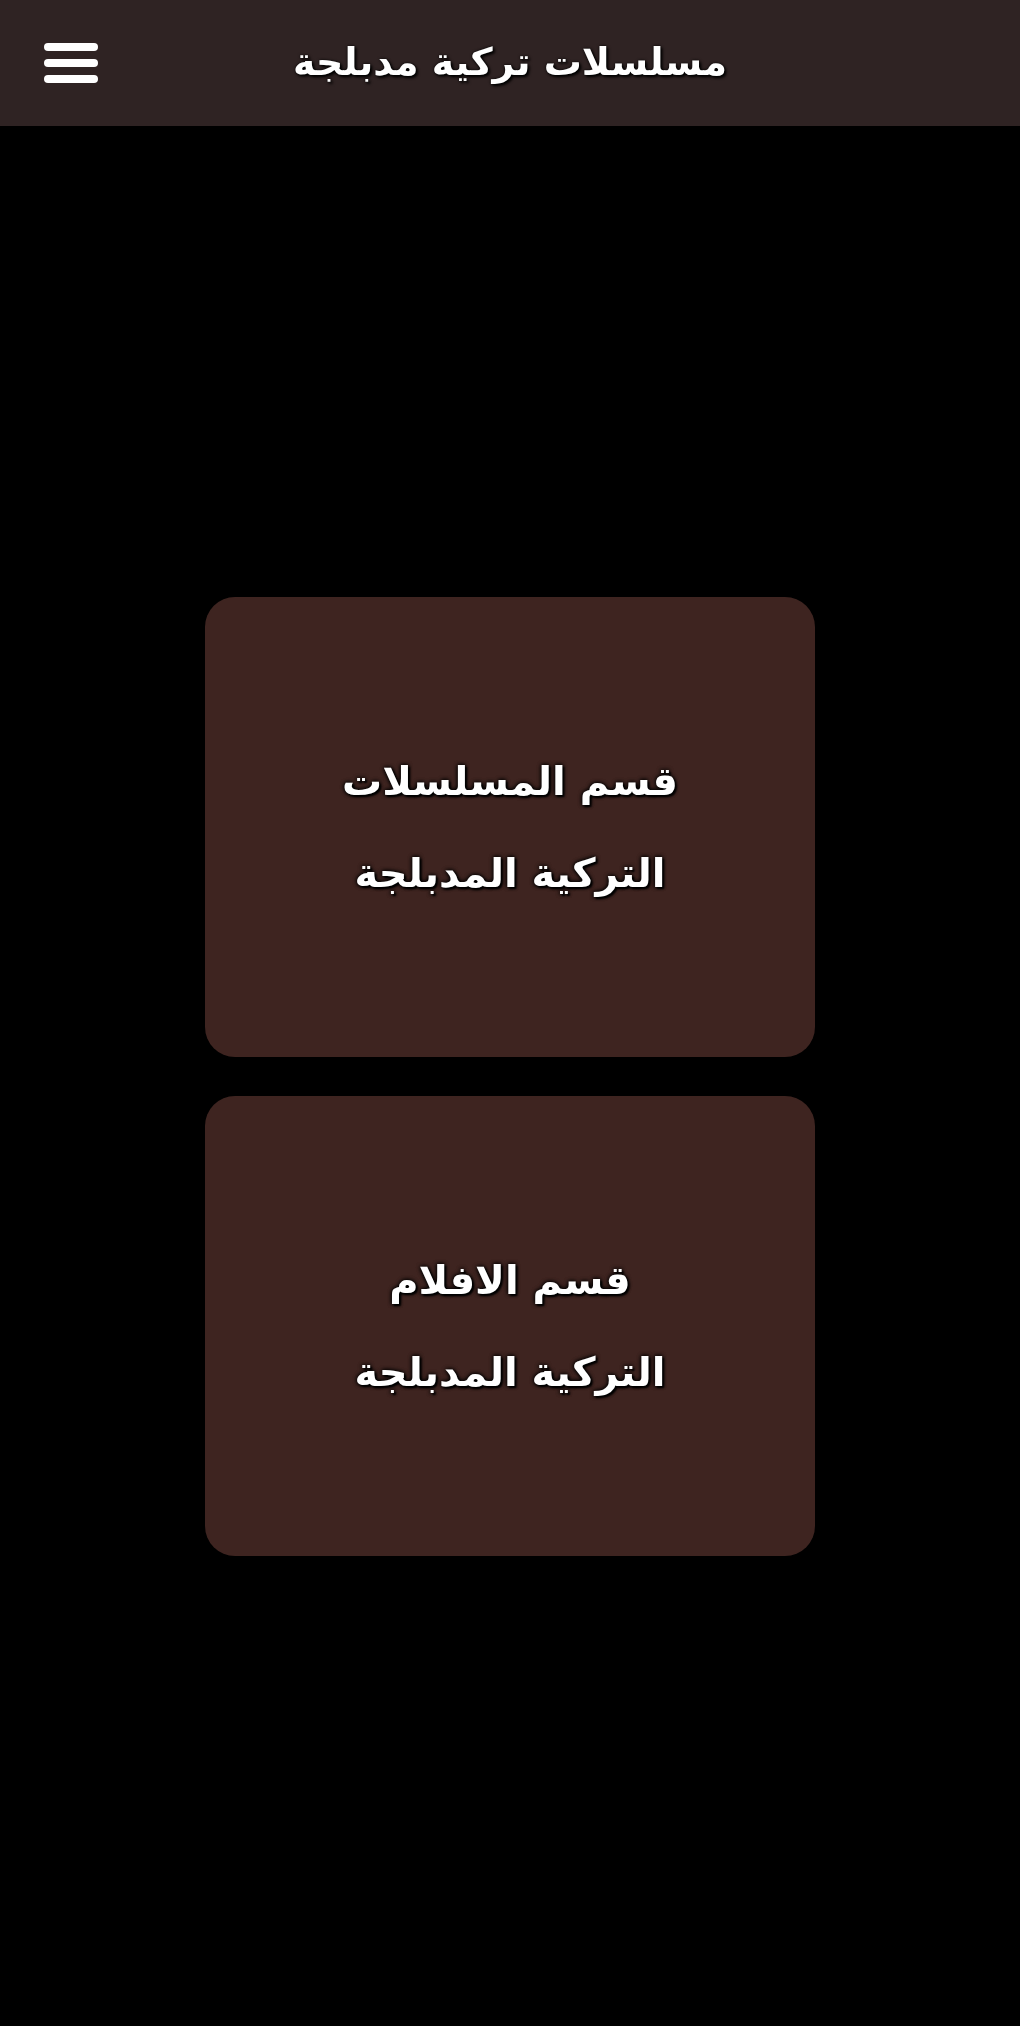  What do you see at coordinates (510, 63) in the screenshot?
I see `app-title: مسلسلات تركية مدبلجة` at bounding box center [510, 63].